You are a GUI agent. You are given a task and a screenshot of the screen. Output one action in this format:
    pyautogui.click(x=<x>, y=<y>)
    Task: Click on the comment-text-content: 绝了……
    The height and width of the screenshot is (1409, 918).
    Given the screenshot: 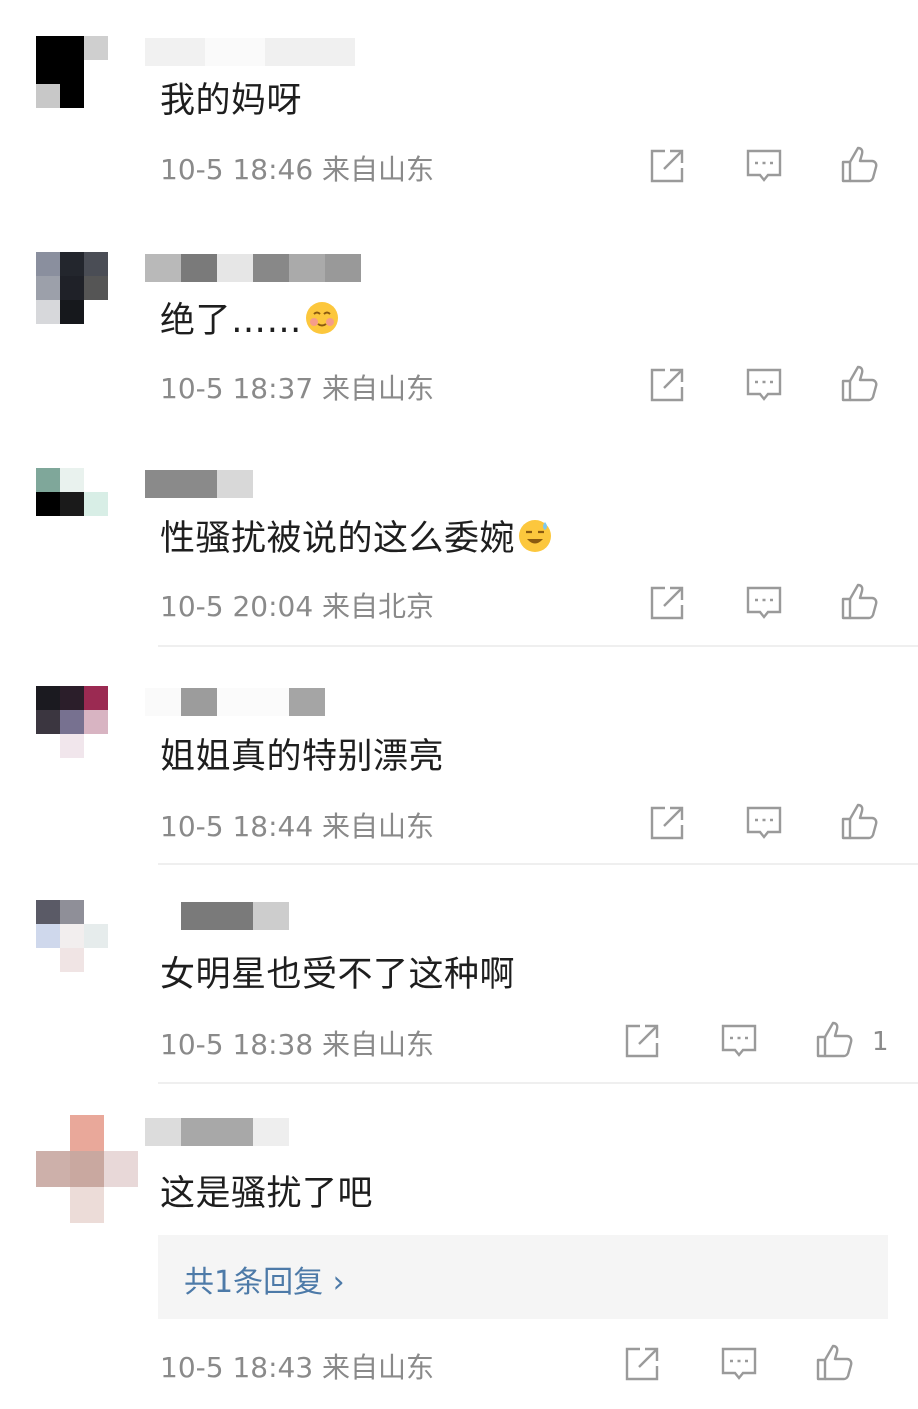 What is the action you would take?
    pyautogui.click(x=231, y=321)
    